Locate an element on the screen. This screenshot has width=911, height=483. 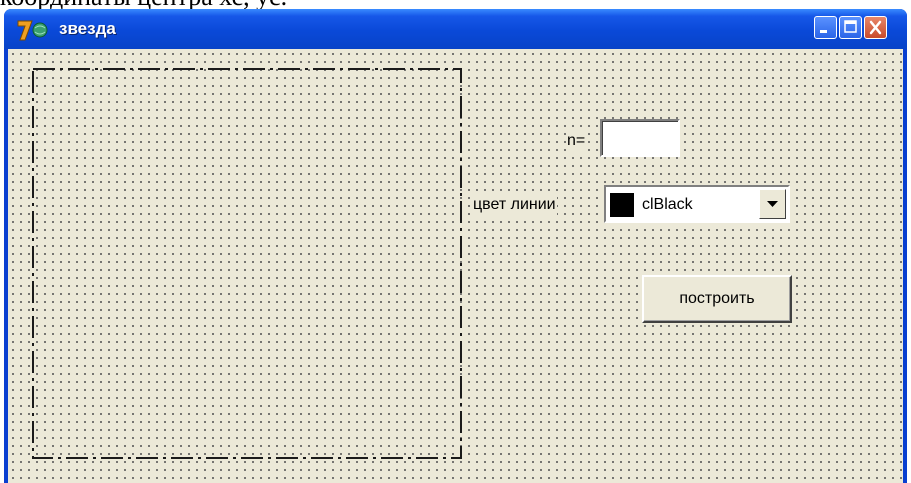
chevron-down-icon is located at coordinates (772, 204).